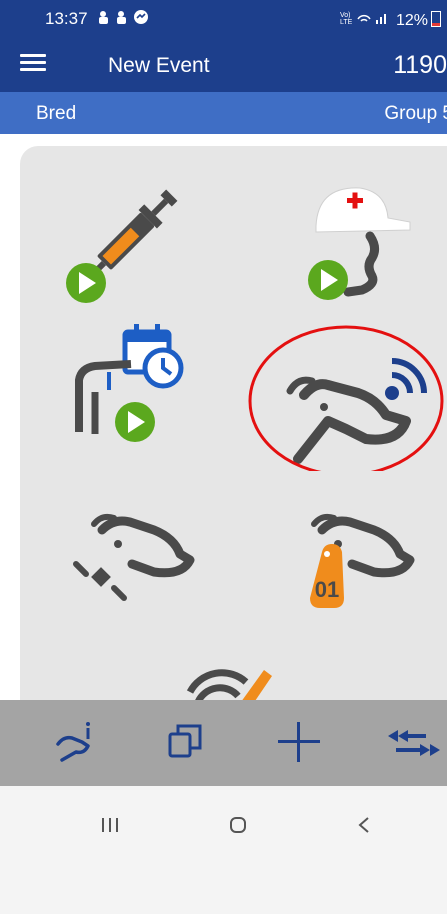  I want to click on switch-icon, so click(414, 743).